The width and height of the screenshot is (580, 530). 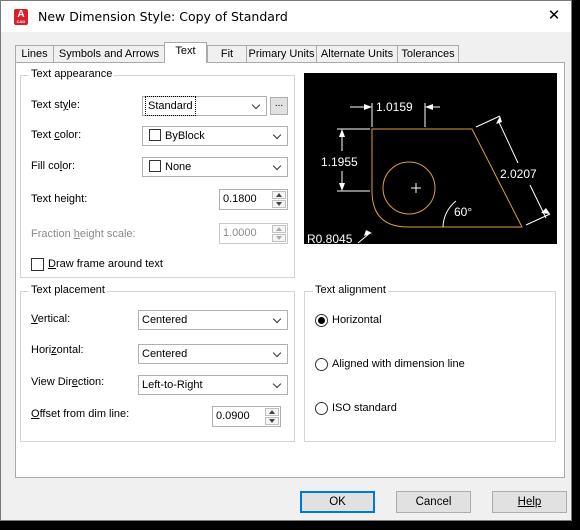 What do you see at coordinates (213, 354) in the screenshot?
I see `horizontal-dropdown: Centered` at bounding box center [213, 354].